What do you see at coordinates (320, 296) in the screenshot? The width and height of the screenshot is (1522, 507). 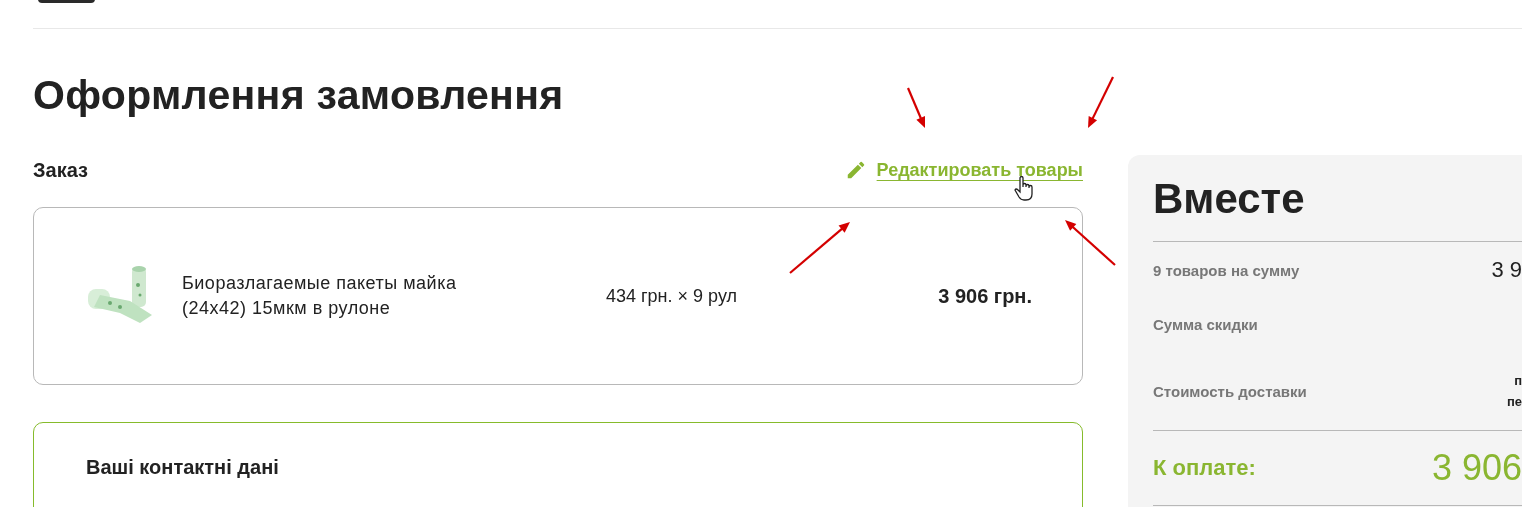 I see `product-name: Биоразлагаемые пакеты майка (24x42) 15мкм в рулоне` at bounding box center [320, 296].